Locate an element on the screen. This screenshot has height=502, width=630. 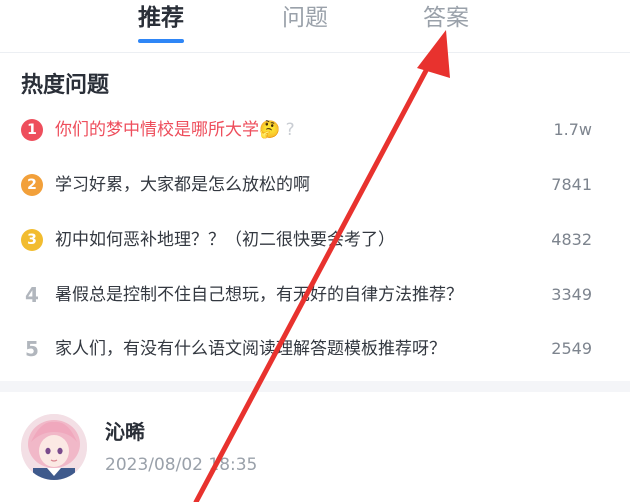
post-timestamp: 2023/08/02 18:35 is located at coordinates (181, 465).